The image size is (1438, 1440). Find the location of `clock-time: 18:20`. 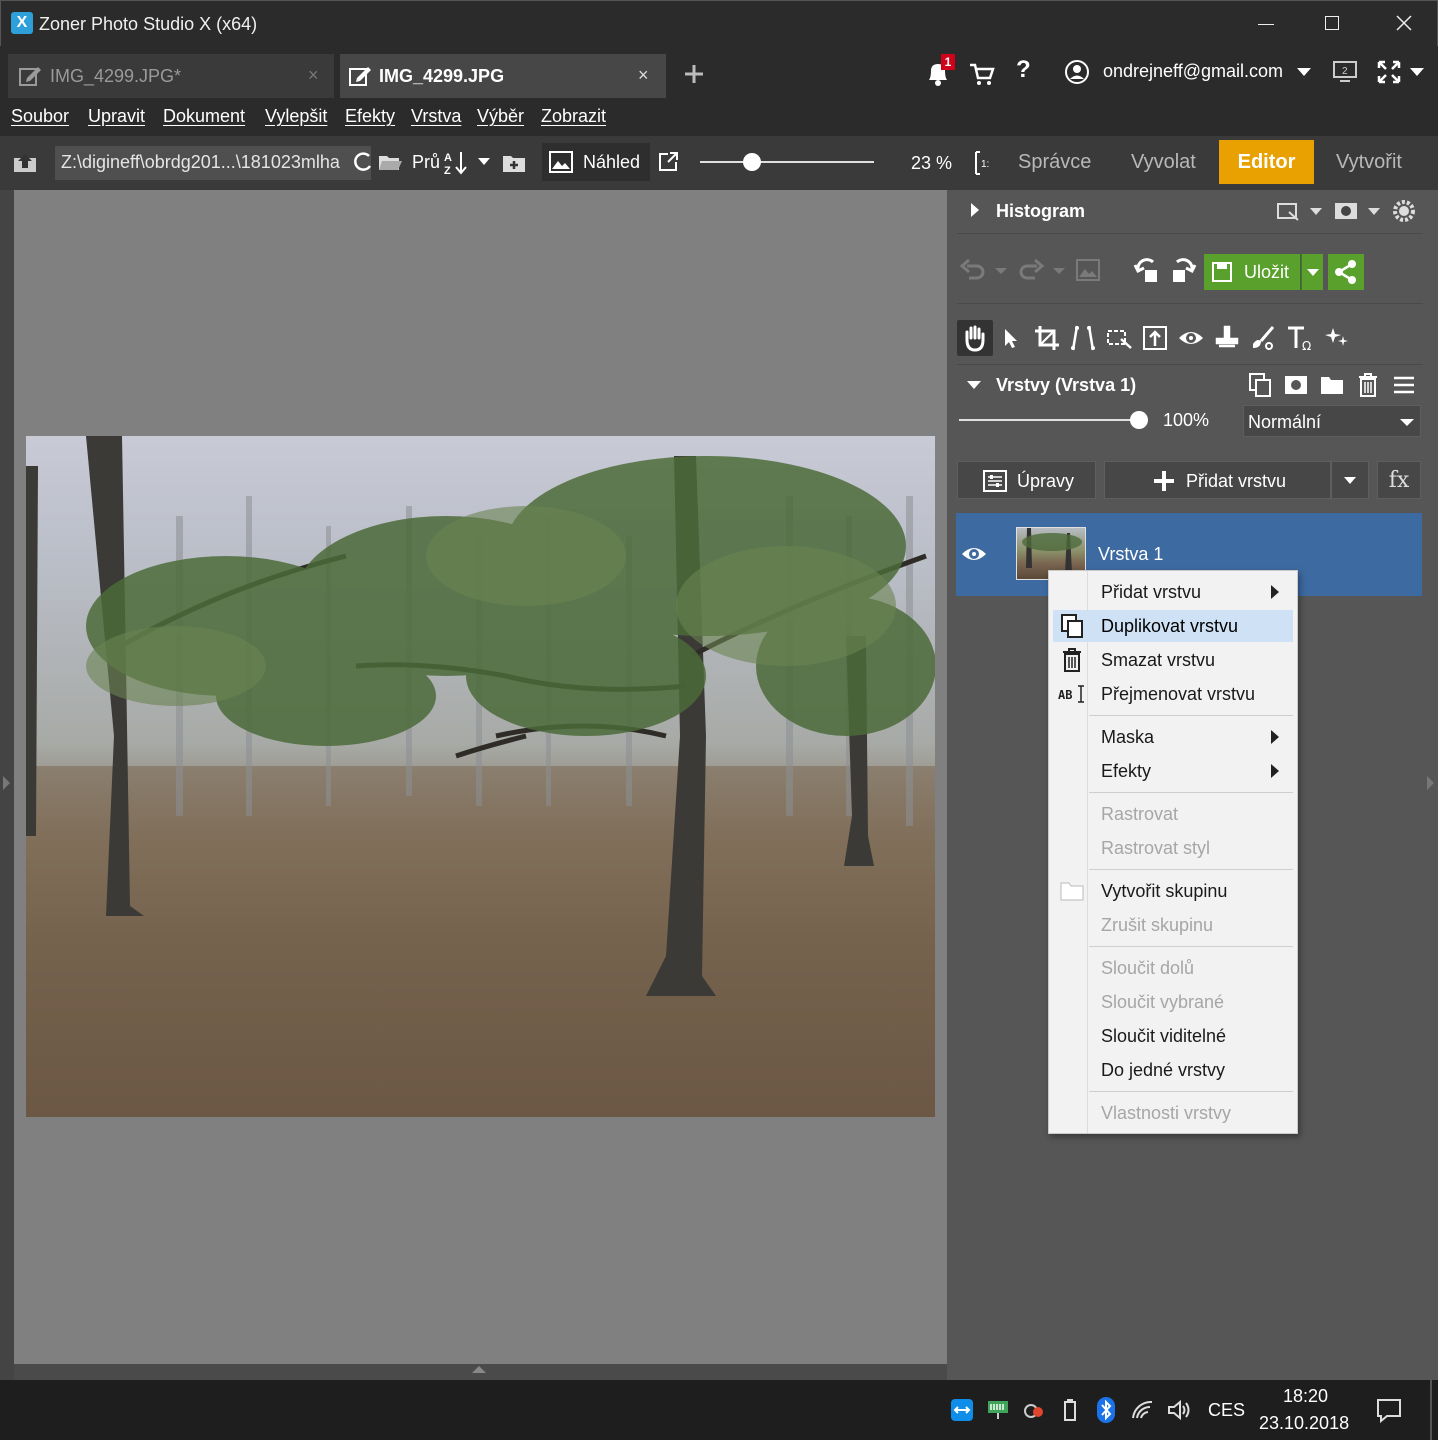

clock-time: 18:20 is located at coordinates (1305, 1396).